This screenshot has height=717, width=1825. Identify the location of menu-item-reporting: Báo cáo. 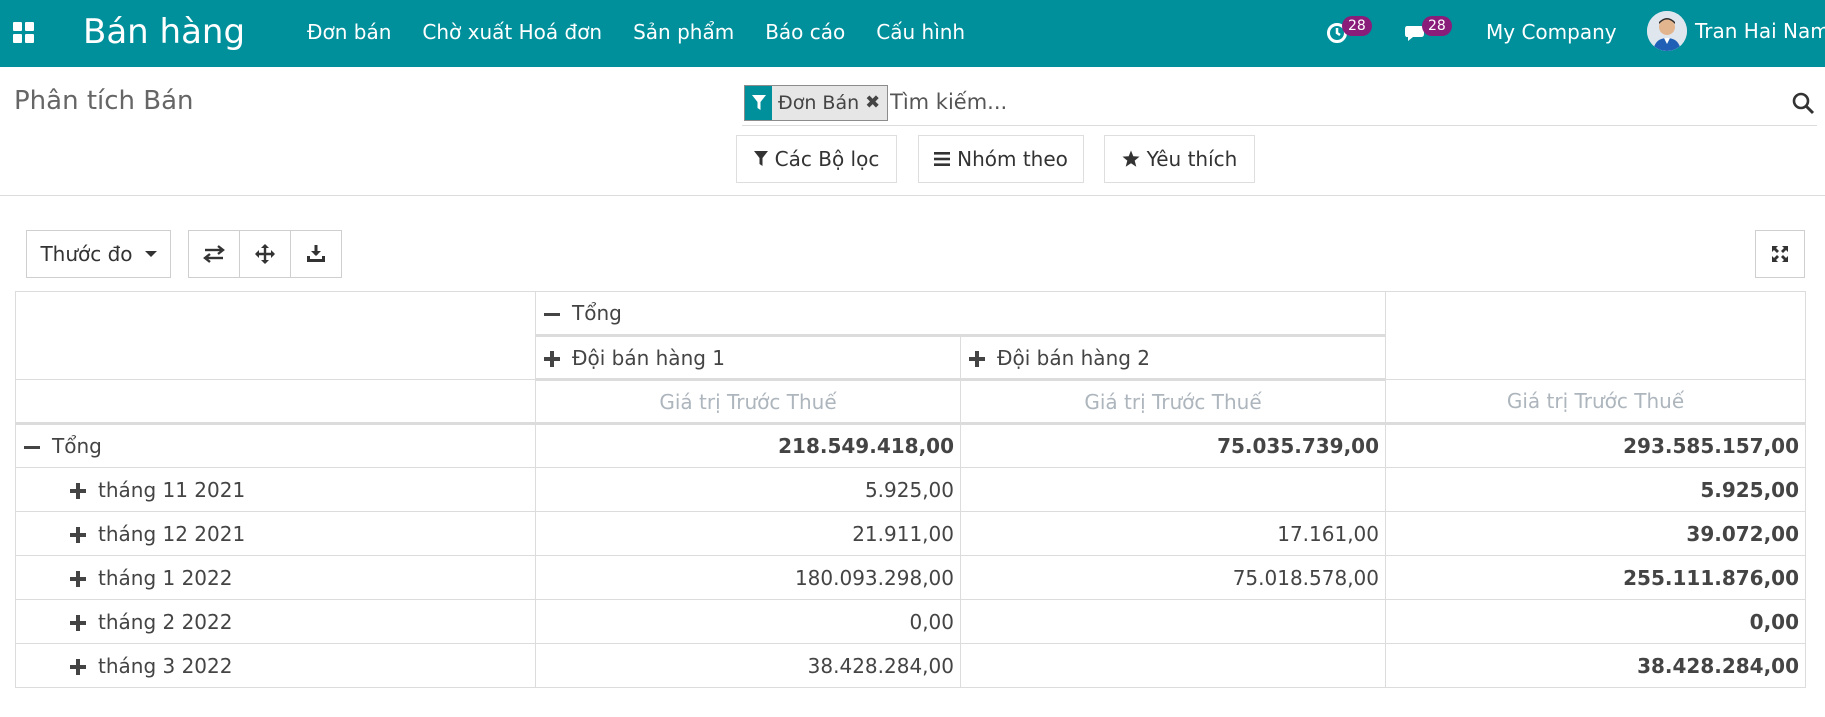
(805, 32).